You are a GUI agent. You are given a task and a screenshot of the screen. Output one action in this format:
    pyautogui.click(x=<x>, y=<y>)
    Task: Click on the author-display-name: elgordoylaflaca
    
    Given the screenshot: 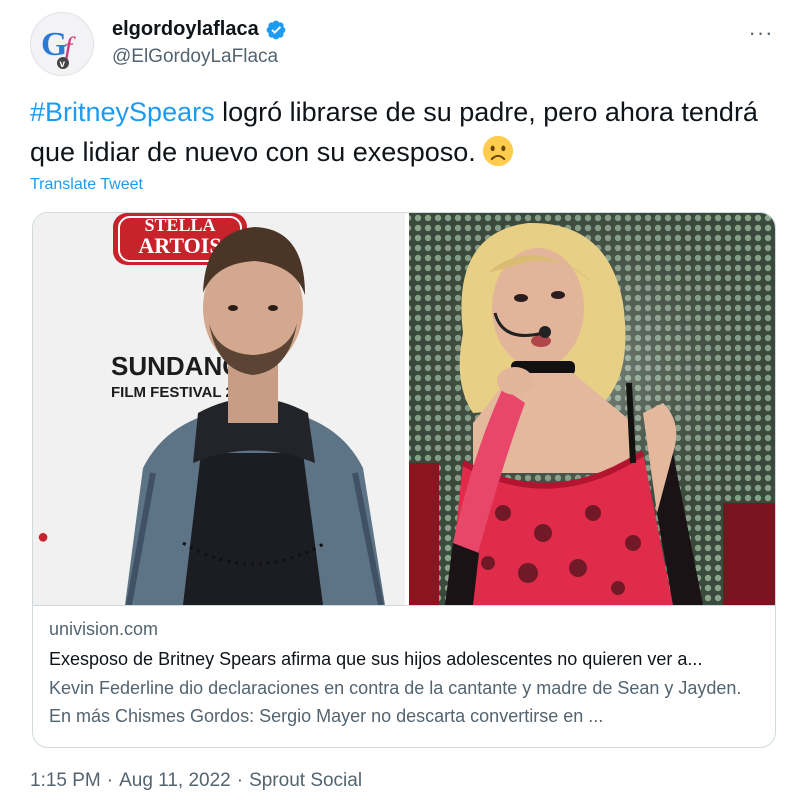 What is the action you would take?
    pyautogui.click(x=185, y=29)
    